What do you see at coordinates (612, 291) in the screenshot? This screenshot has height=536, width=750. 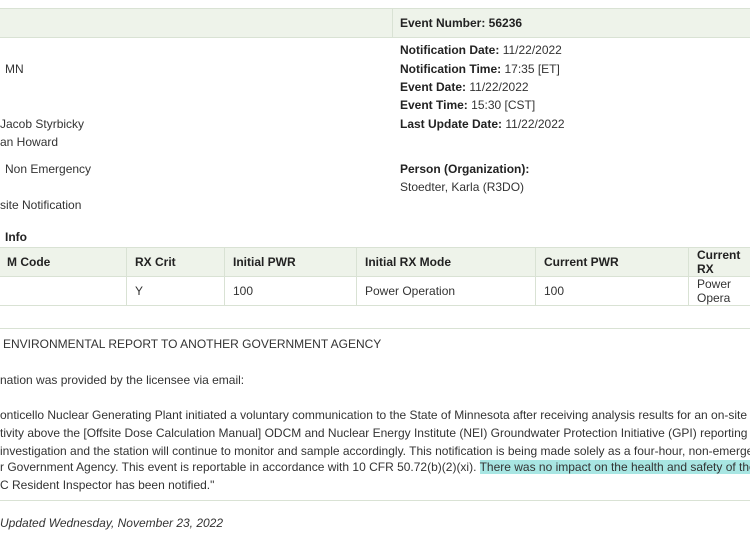 I see `cell-current-pwr: 100` at bounding box center [612, 291].